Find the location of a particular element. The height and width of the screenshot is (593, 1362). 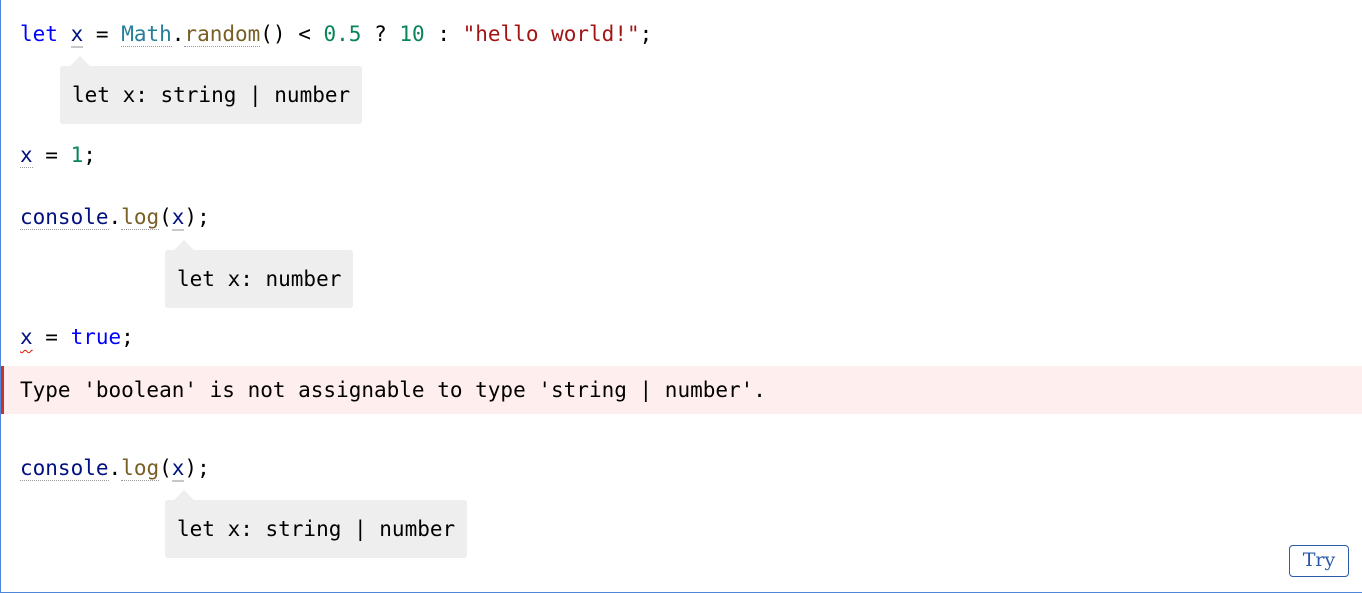

code-line-2: x = 1; is located at coordinates (58, 155).